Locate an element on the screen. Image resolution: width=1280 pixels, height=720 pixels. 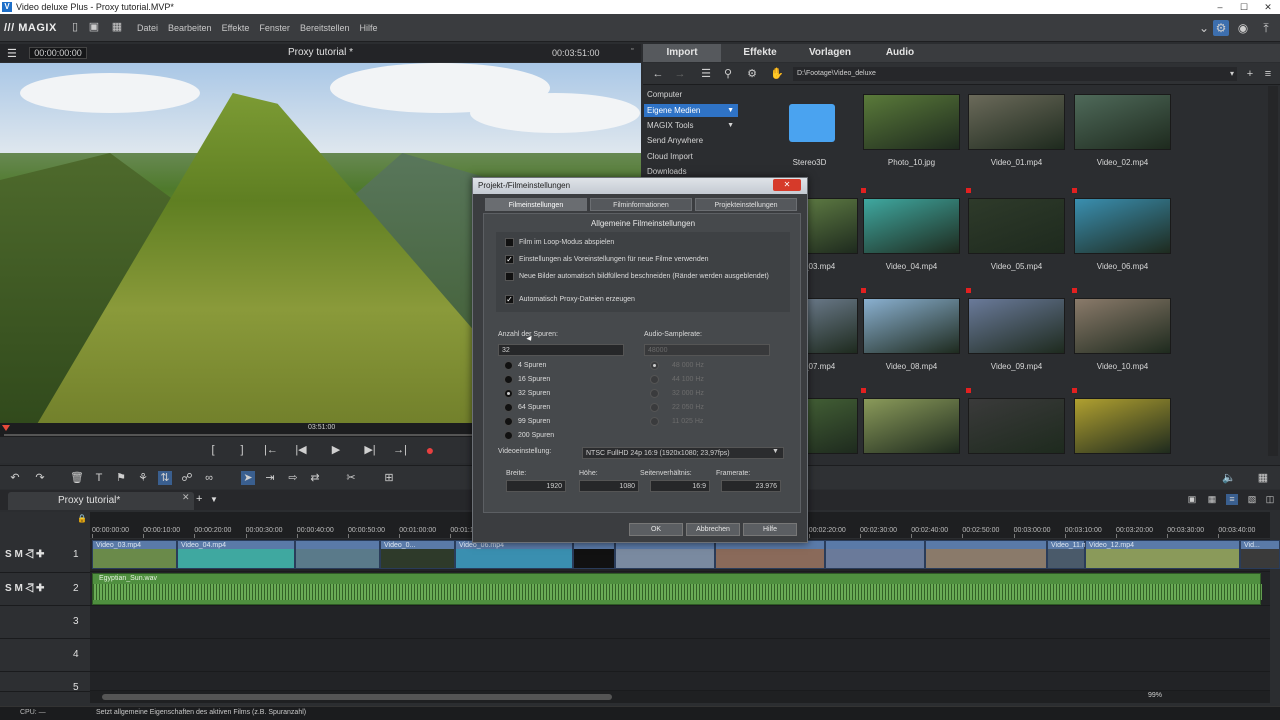
video-clip: Video_03.mp4 is located at coordinates (134, 554).